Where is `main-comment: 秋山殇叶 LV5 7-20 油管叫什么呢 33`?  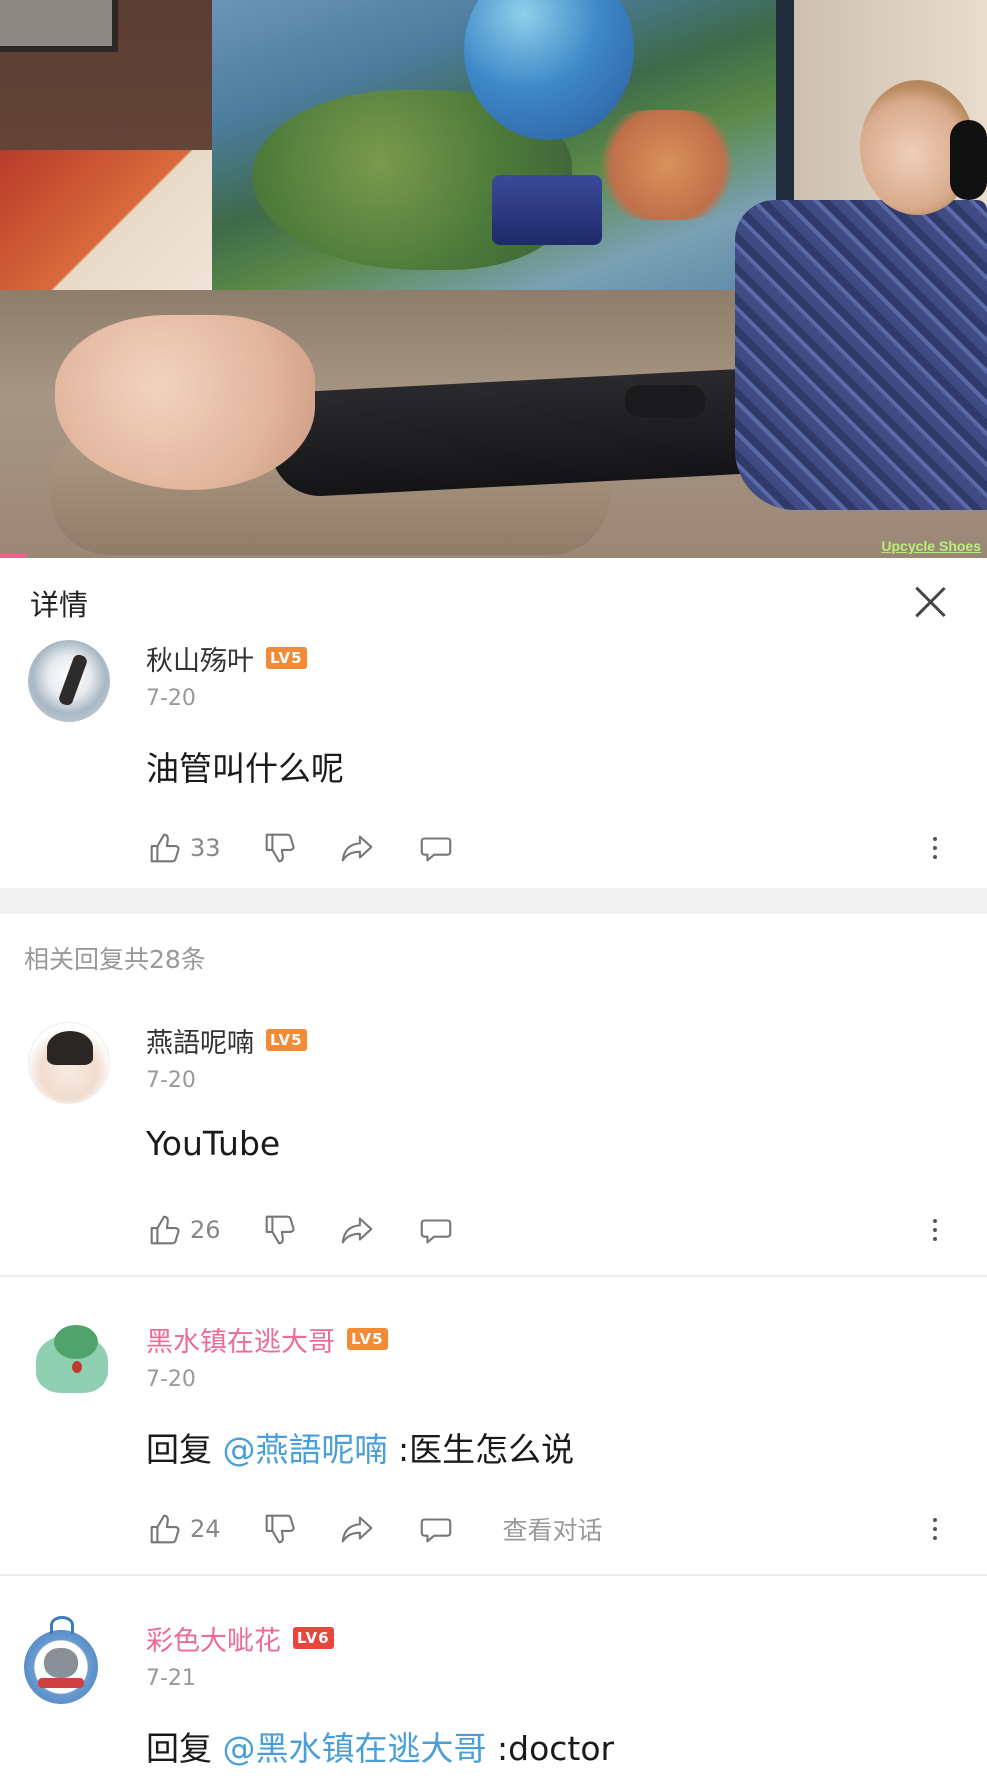
main-comment: 秋山殇叶 LV5 7-20 油管叫什么呢 33 is located at coordinates (493, 765).